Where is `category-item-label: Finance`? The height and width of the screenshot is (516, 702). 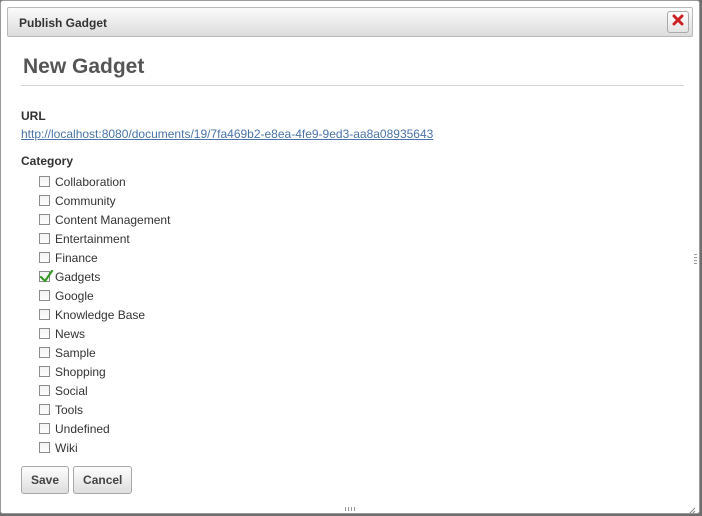 category-item-label: Finance is located at coordinates (76, 257).